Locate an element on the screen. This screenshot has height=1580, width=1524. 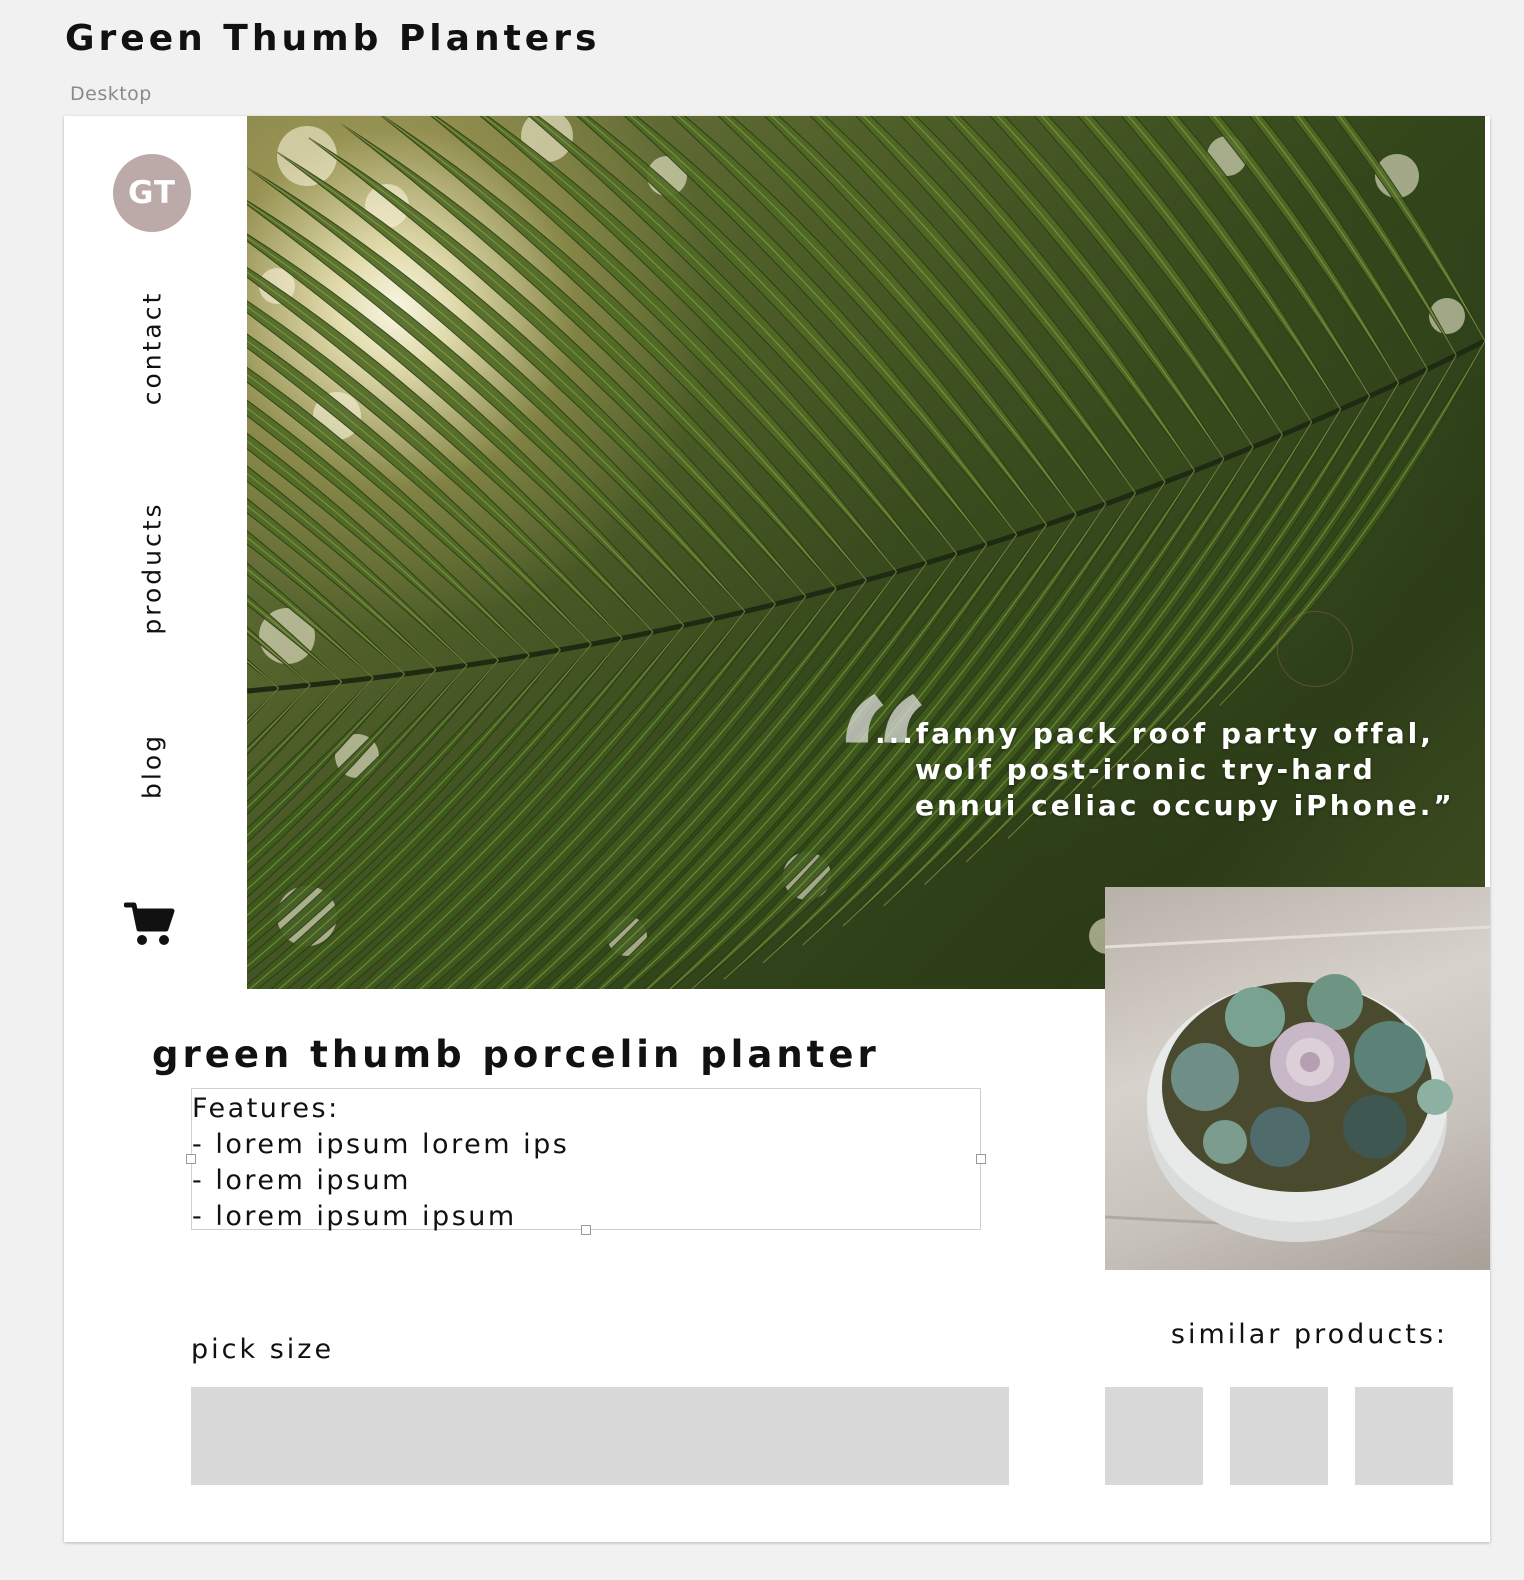
resize-handle-bottom is located at coordinates (586, 1230).